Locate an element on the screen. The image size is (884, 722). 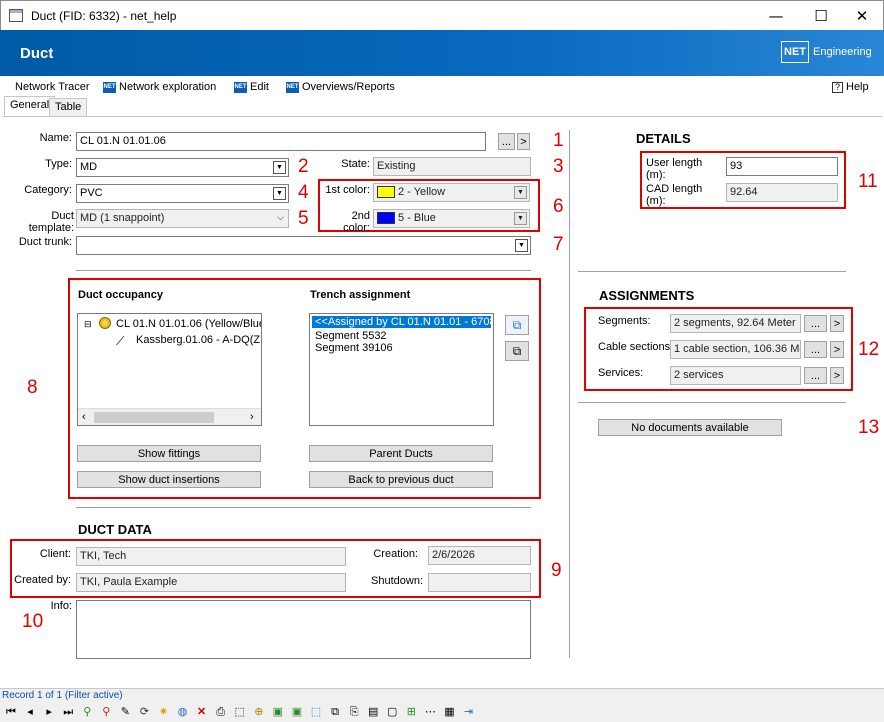
tree-root: CL 01.N 01.01.06 (Yellow/Blue) is located at coordinates (188, 324).